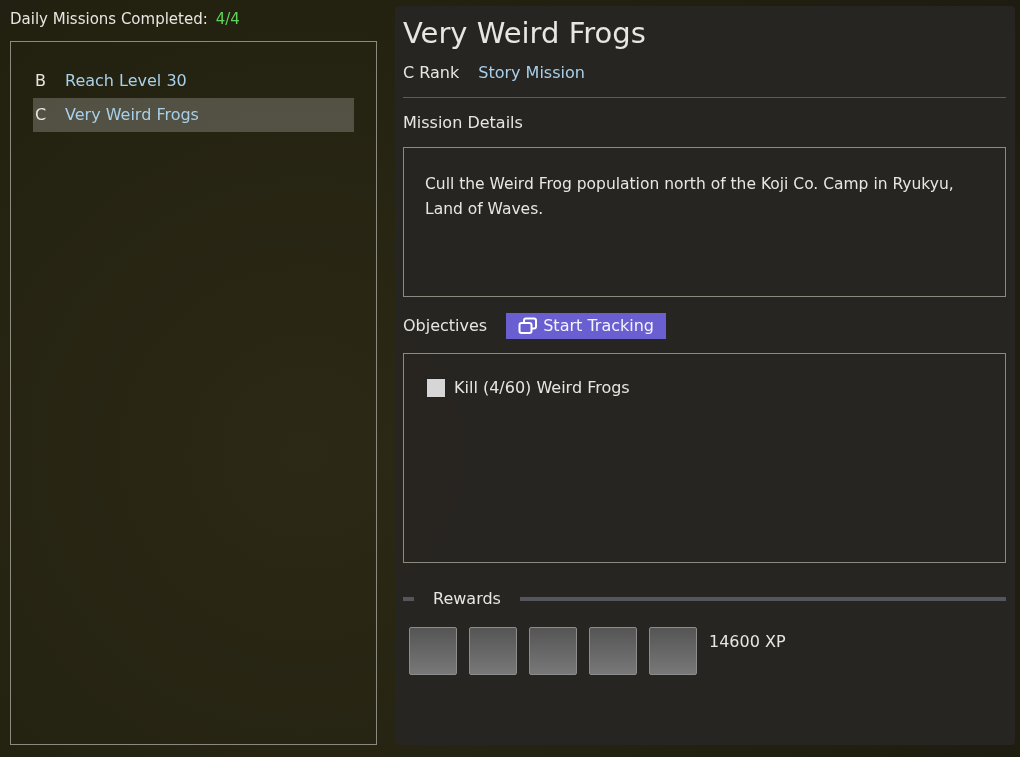 The height and width of the screenshot is (757, 1020). I want to click on objective-checkbox, so click(436, 387).